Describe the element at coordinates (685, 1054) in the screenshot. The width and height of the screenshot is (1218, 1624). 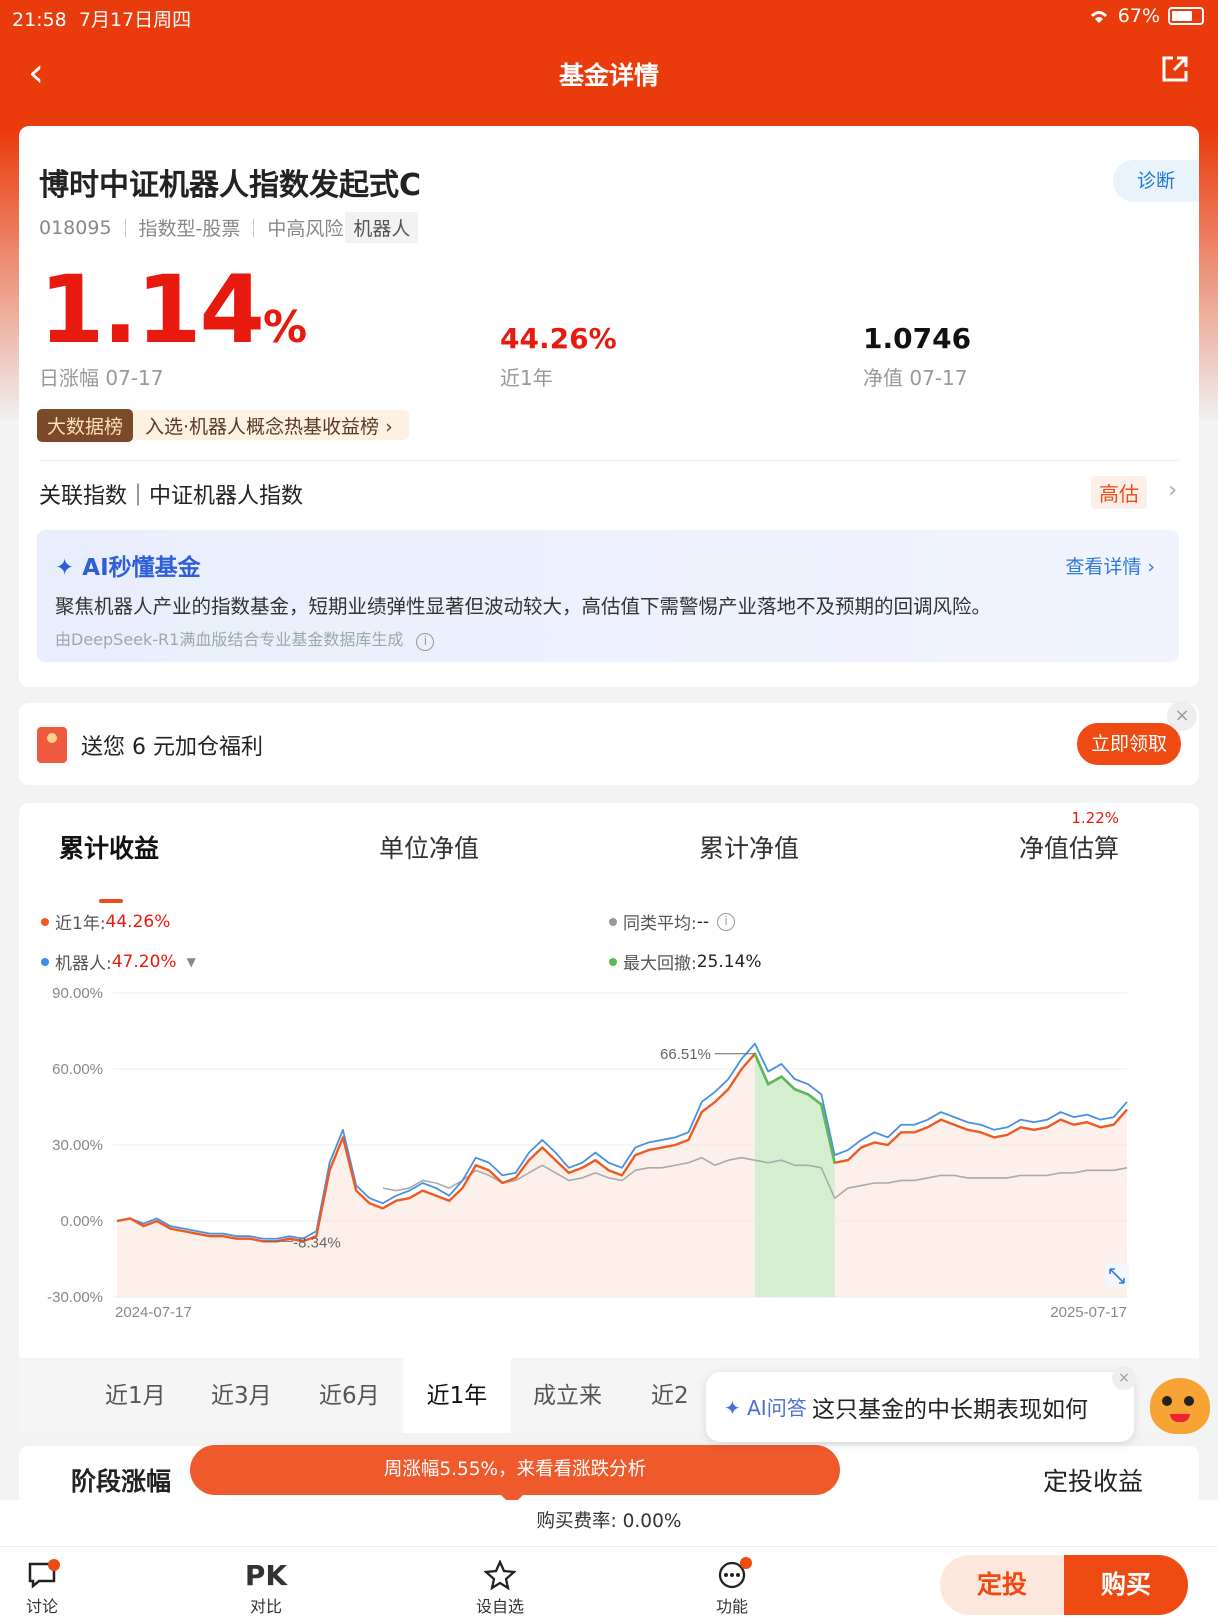
I see `max-annotation: 66.51%` at that location.